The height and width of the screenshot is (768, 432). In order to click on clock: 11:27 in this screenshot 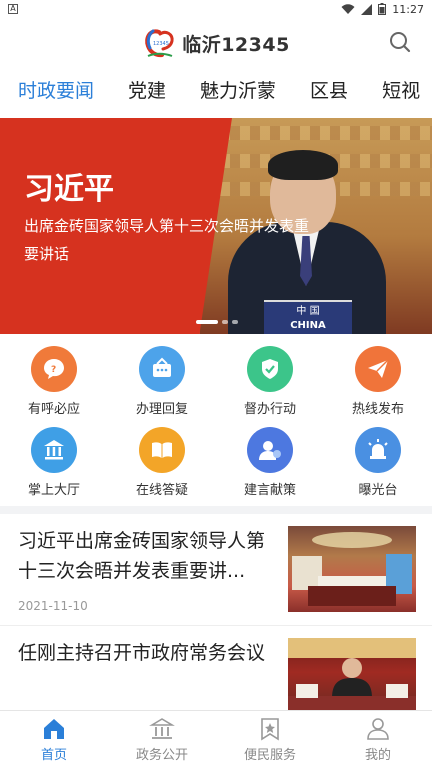, I will do `click(408, 9)`.